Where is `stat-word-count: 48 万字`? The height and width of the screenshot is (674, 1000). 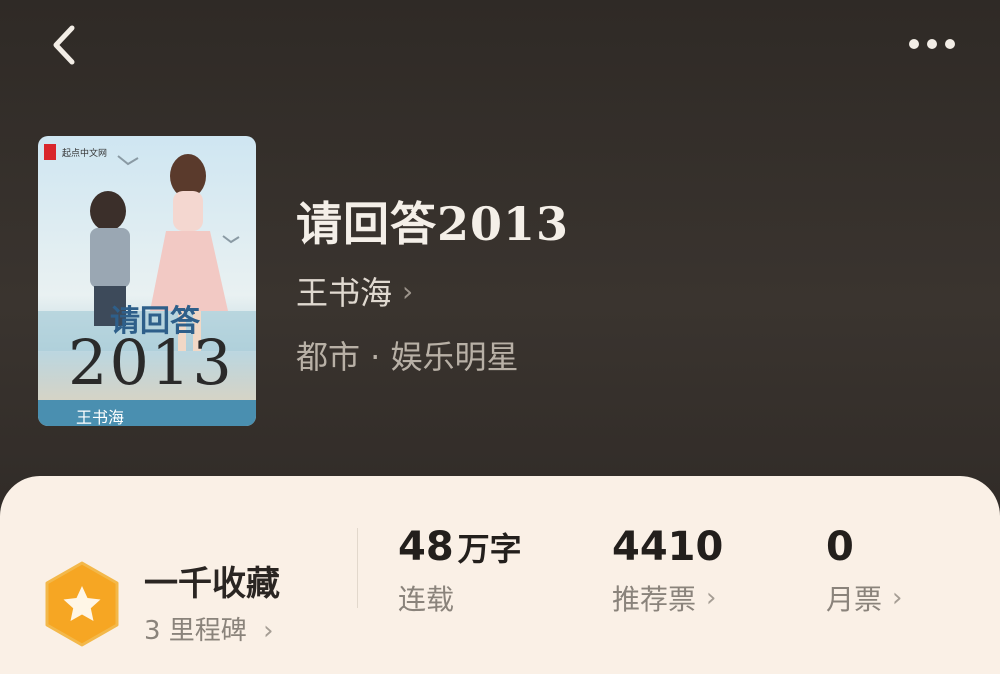 stat-word-count: 48 万字 is located at coordinates (460, 547).